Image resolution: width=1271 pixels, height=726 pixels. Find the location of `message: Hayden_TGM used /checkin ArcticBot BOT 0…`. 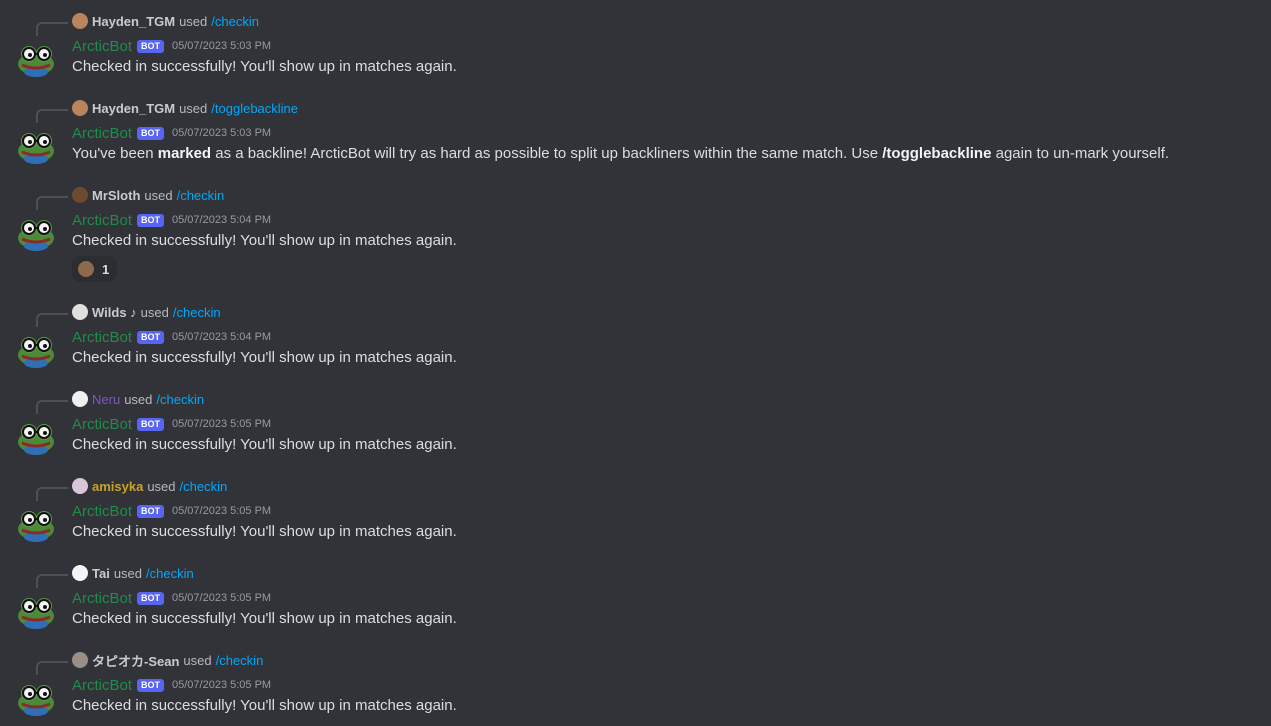

message: Hayden_TGM used /checkin ArcticBot BOT 0… is located at coordinates (635, 43).